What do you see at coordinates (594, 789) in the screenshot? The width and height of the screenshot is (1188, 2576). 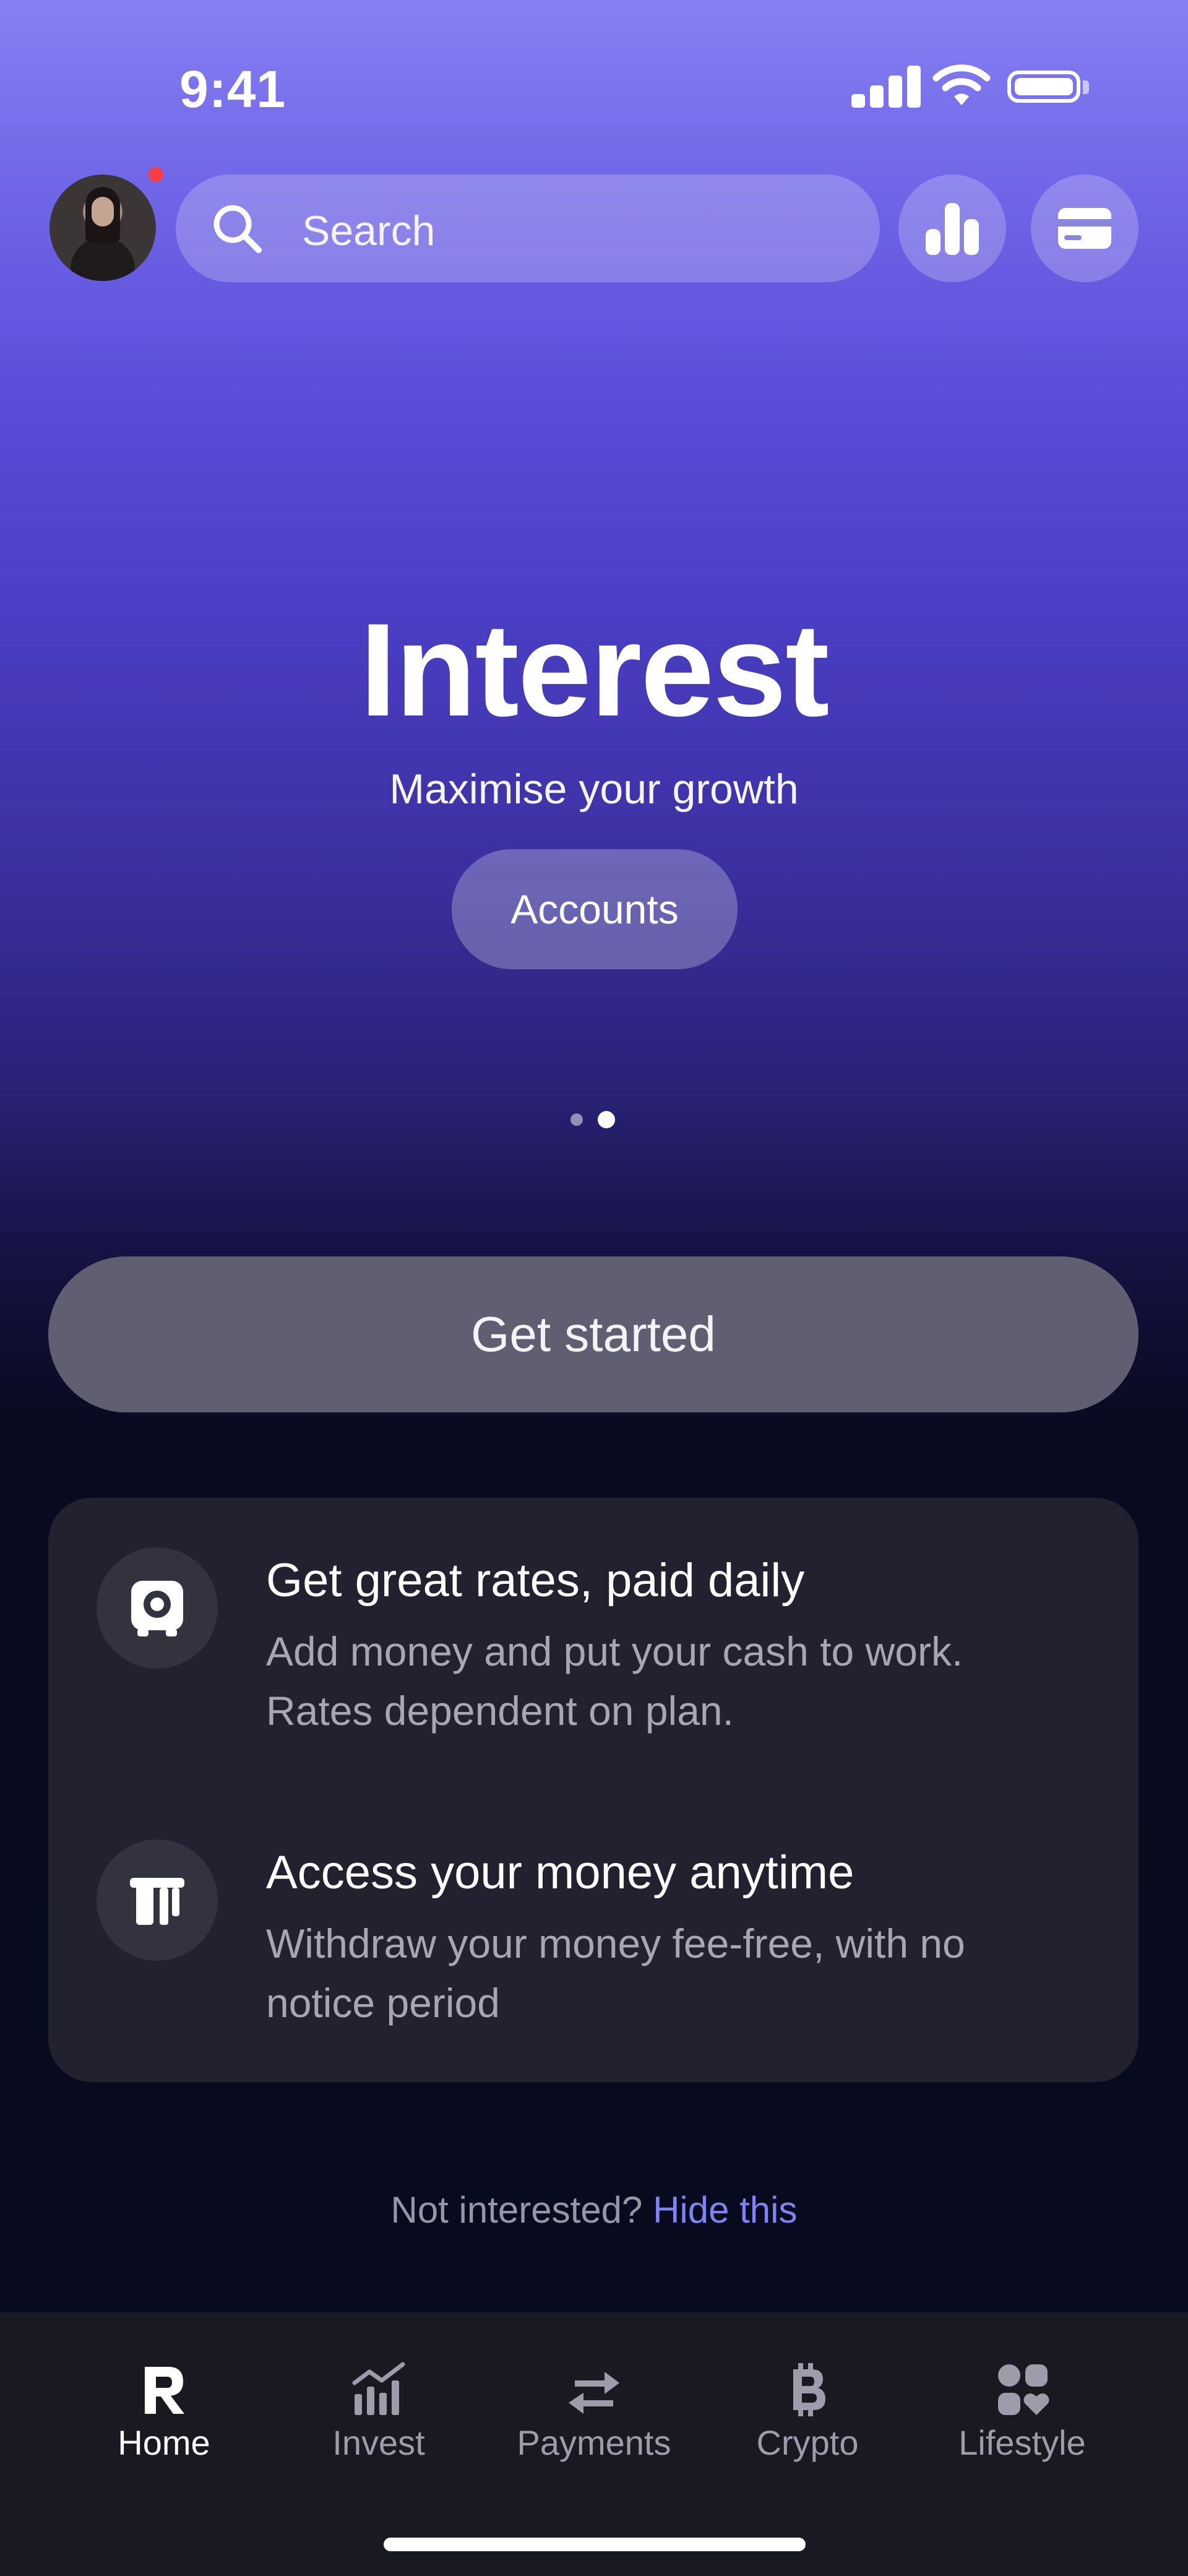 I see `hero-subtitle: Maximise your growth` at bounding box center [594, 789].